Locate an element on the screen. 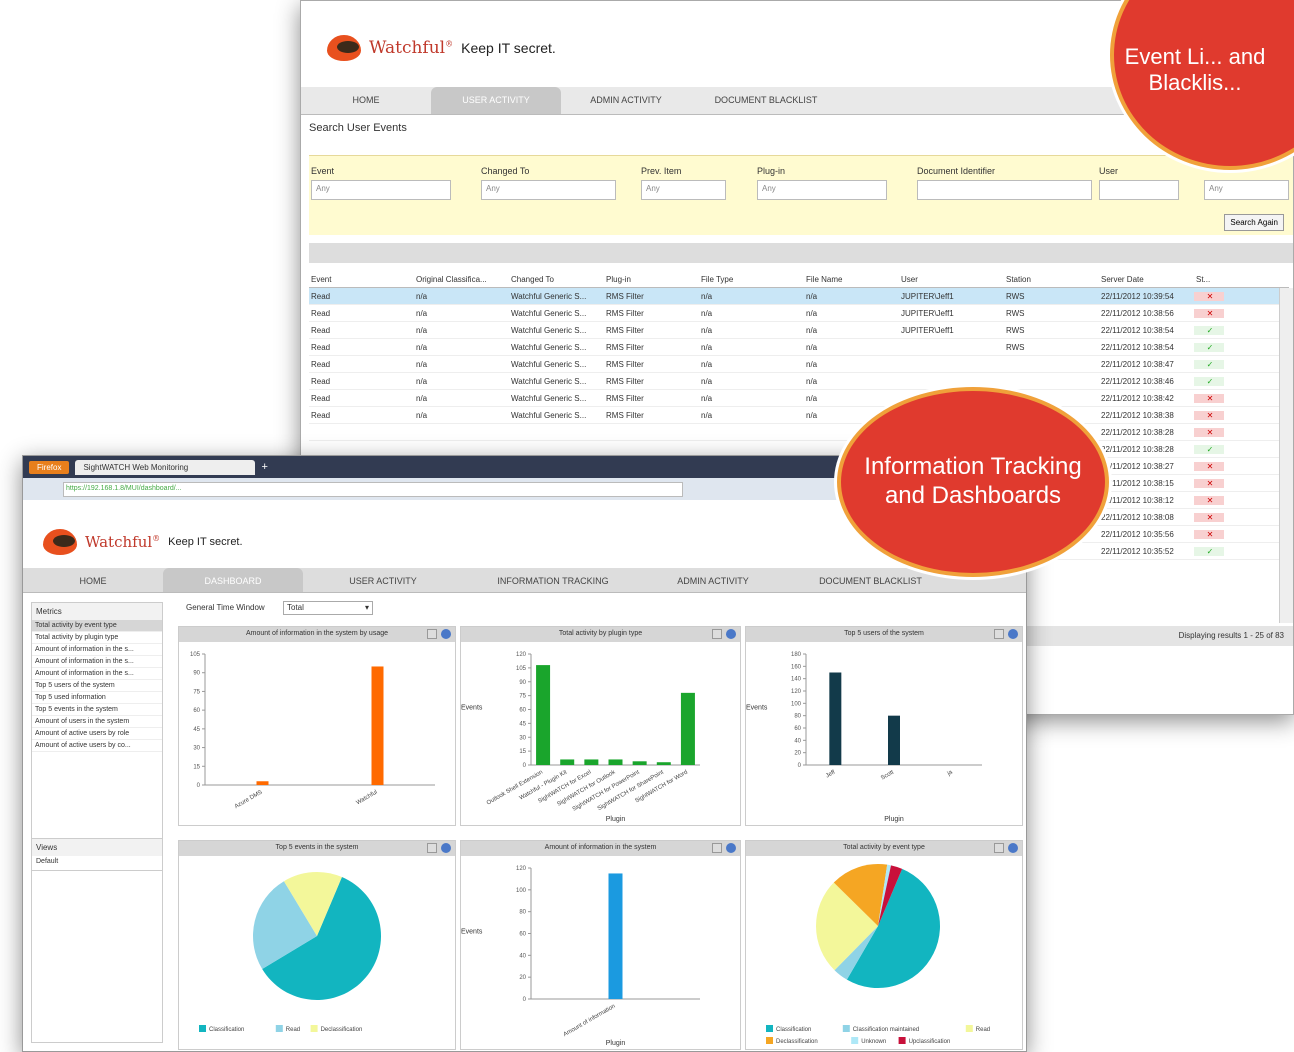 The height and width of the screenshot is (1052, 1294). column-header: Changed To is located at coordinates (556, 279).